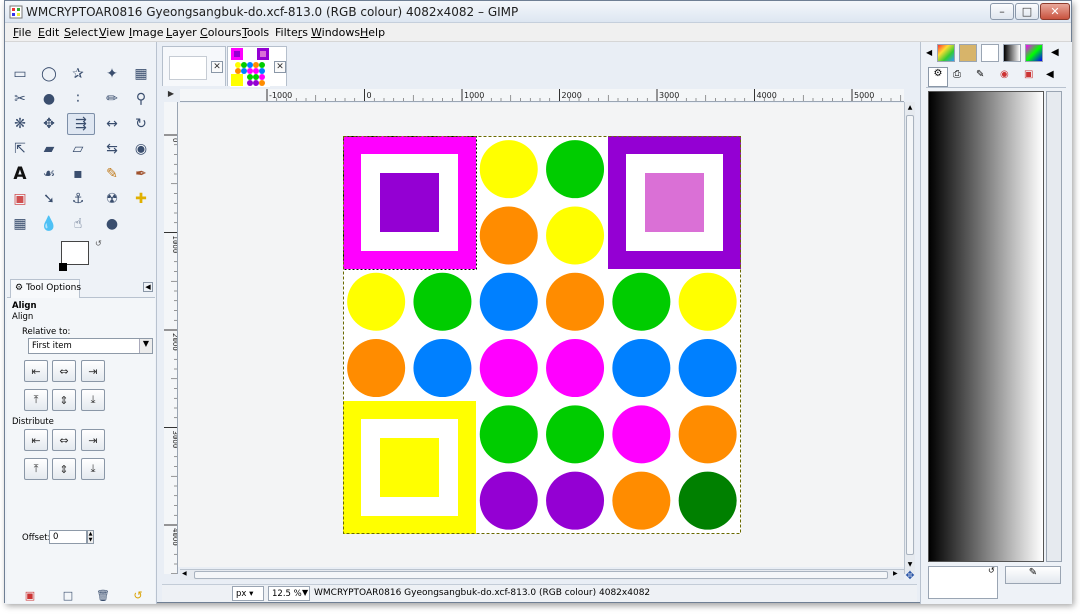  What do you see at coordinates (93, 440) in the screenshot?
I see `distribute-right-button: ⇥` at bounding box center [93, 440].